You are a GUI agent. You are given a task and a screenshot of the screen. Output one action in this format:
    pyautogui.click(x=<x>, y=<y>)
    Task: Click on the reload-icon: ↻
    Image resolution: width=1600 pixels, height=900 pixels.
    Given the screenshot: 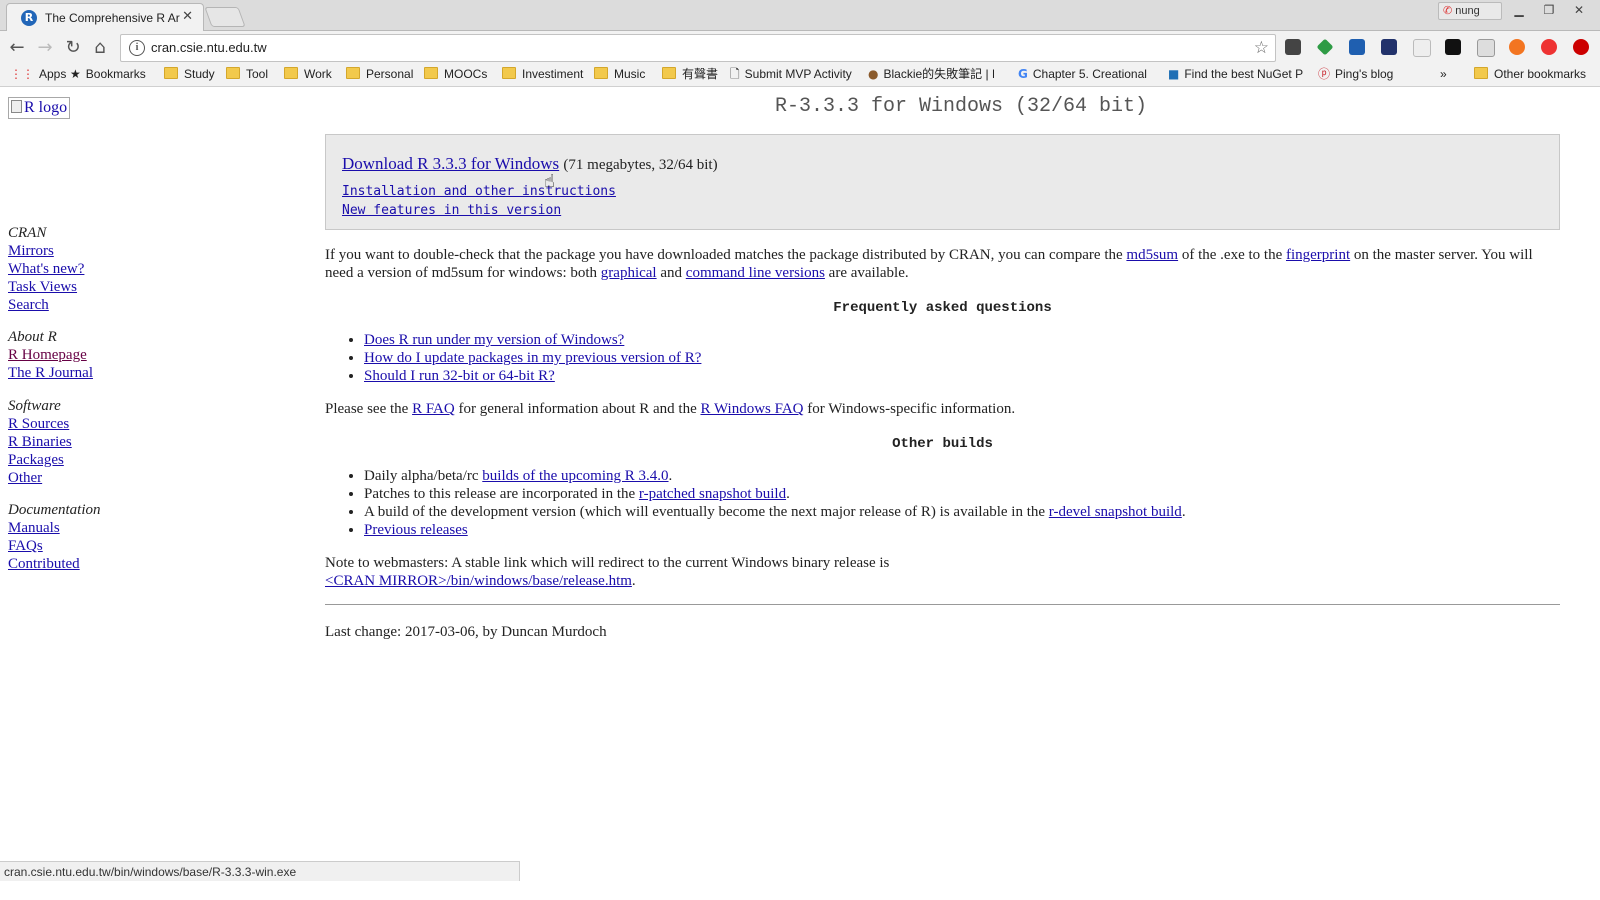 What is the action you would take?
    pyautogui.click(x=73, y=48)
    